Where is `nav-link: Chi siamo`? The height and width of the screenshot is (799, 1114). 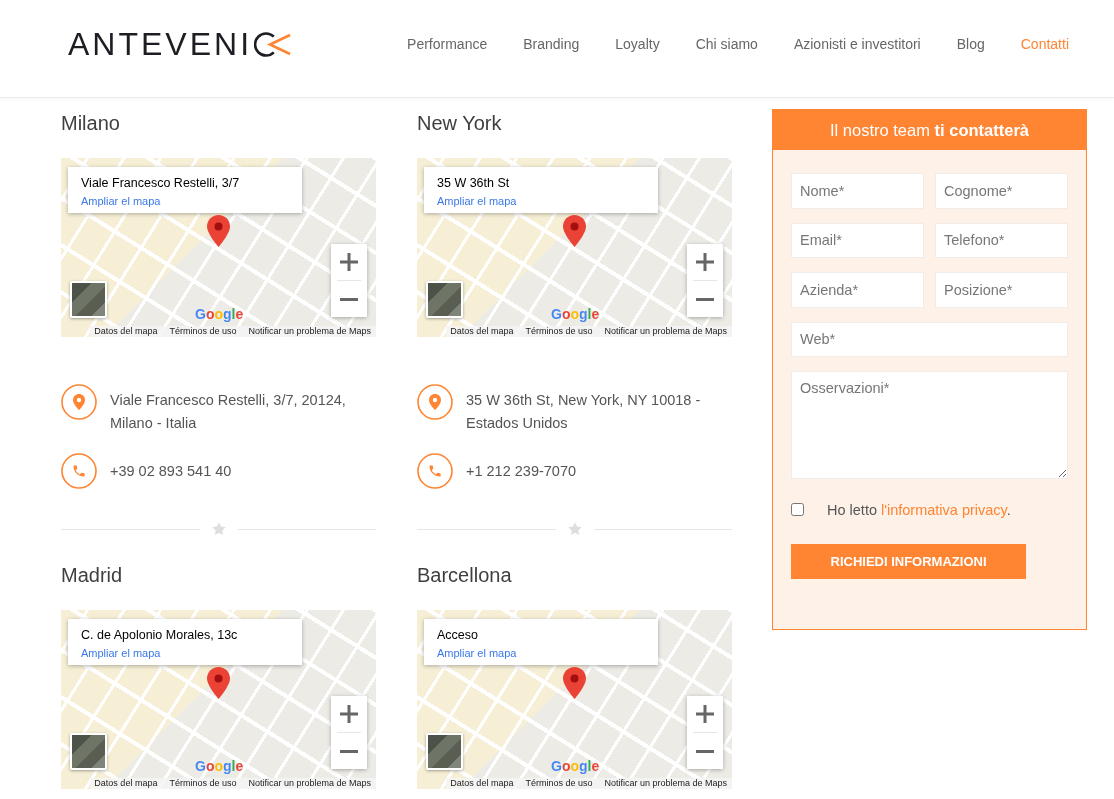 nav-link: Chi siamo is located at coordinates (726, 44).